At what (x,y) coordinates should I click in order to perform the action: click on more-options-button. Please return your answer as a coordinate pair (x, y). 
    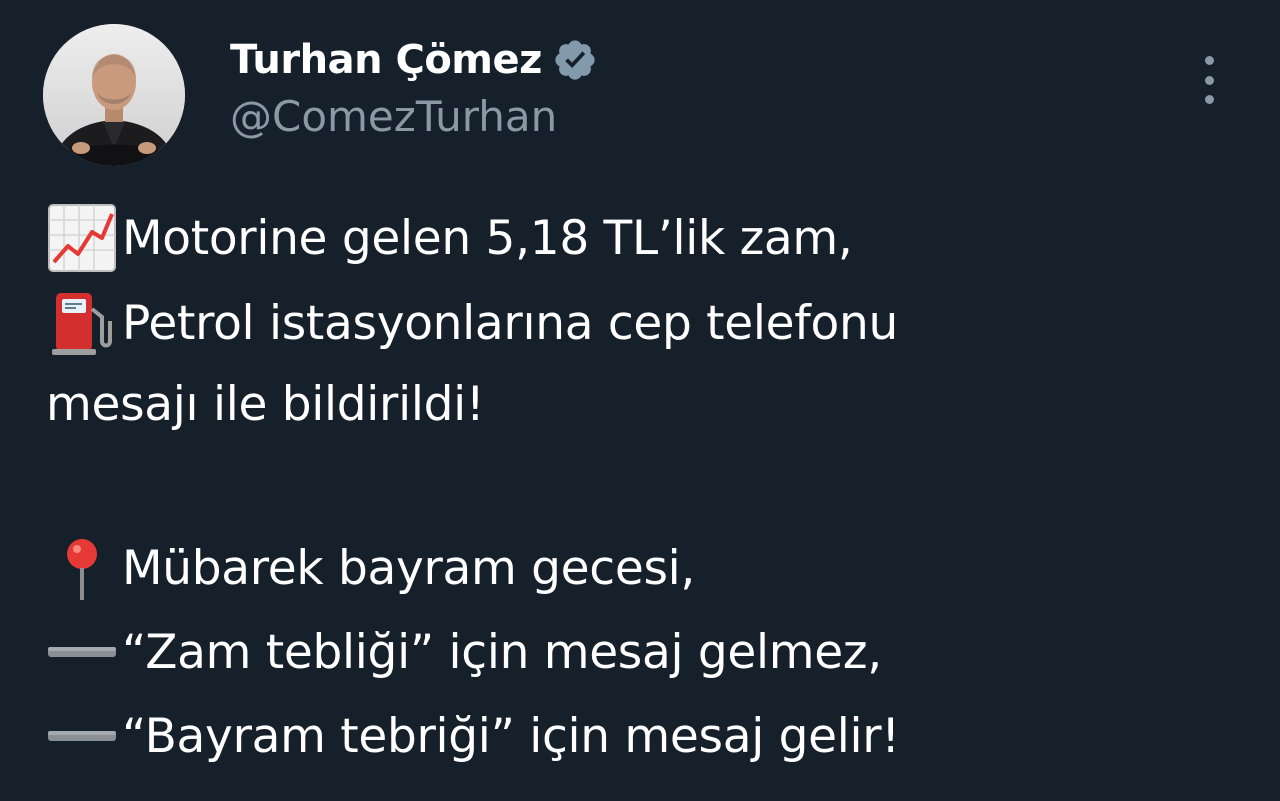
    Looking at the image, I should click on (1209, 80).